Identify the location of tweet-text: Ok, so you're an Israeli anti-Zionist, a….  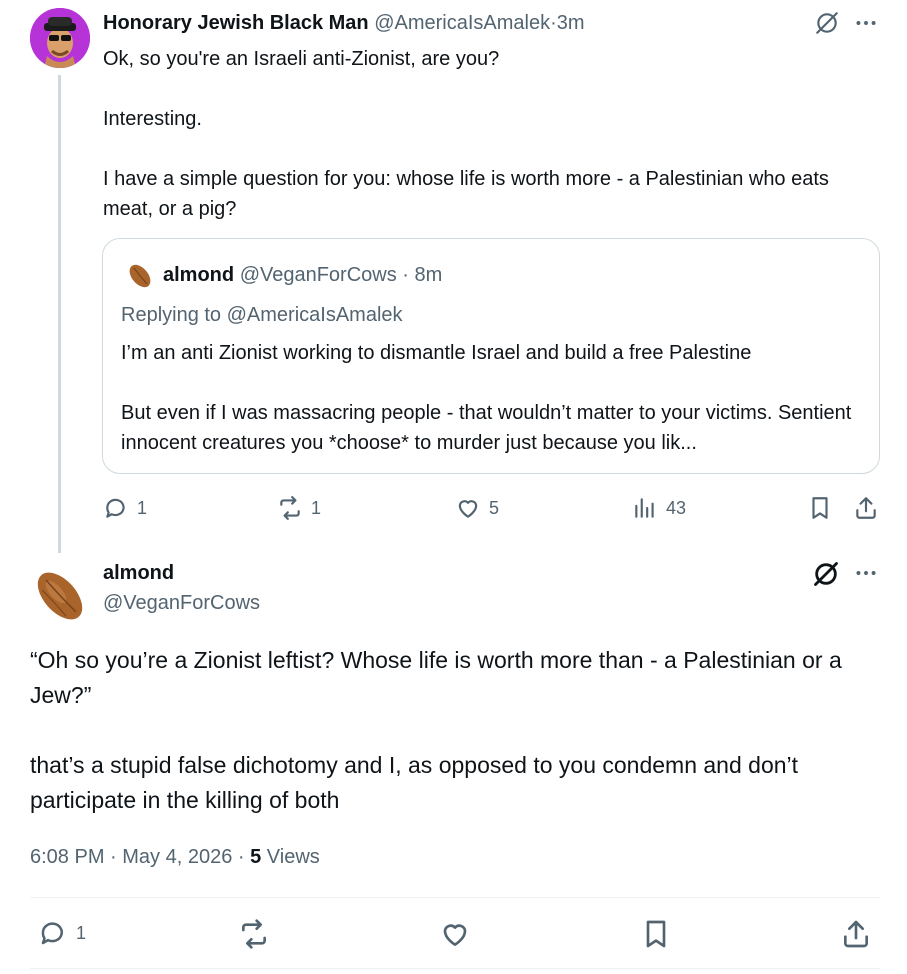
(466, 134).